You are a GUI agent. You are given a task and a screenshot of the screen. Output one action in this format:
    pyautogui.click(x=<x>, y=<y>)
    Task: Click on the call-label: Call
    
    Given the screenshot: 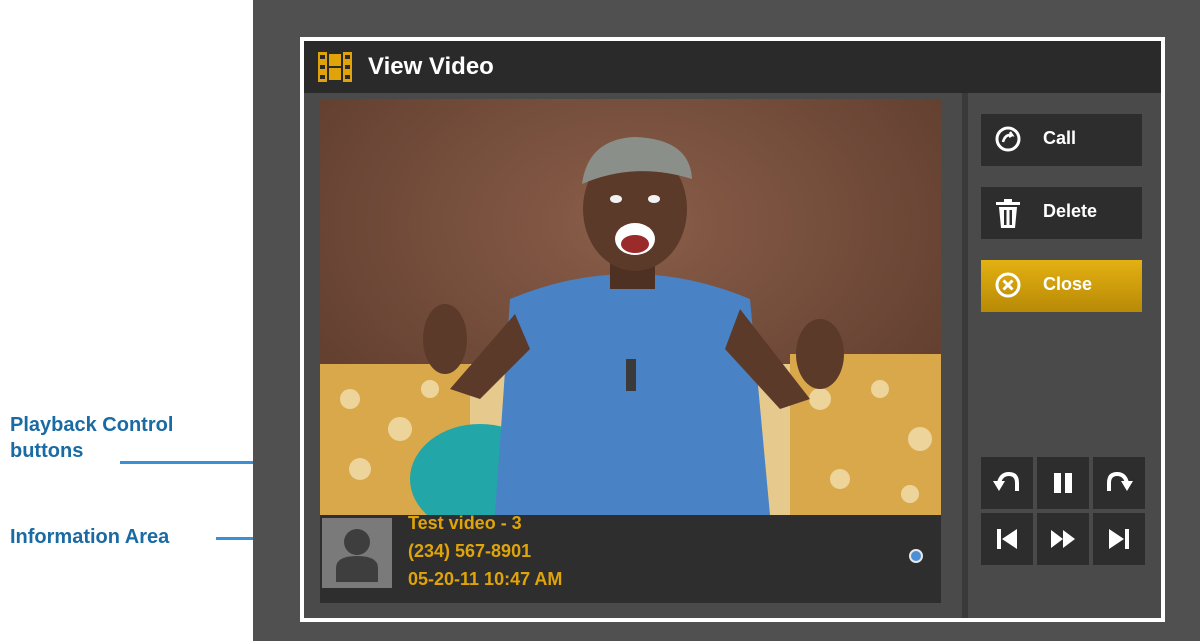 What is the action you would take?
    pyautogui.click(x=1060, y=138)
    